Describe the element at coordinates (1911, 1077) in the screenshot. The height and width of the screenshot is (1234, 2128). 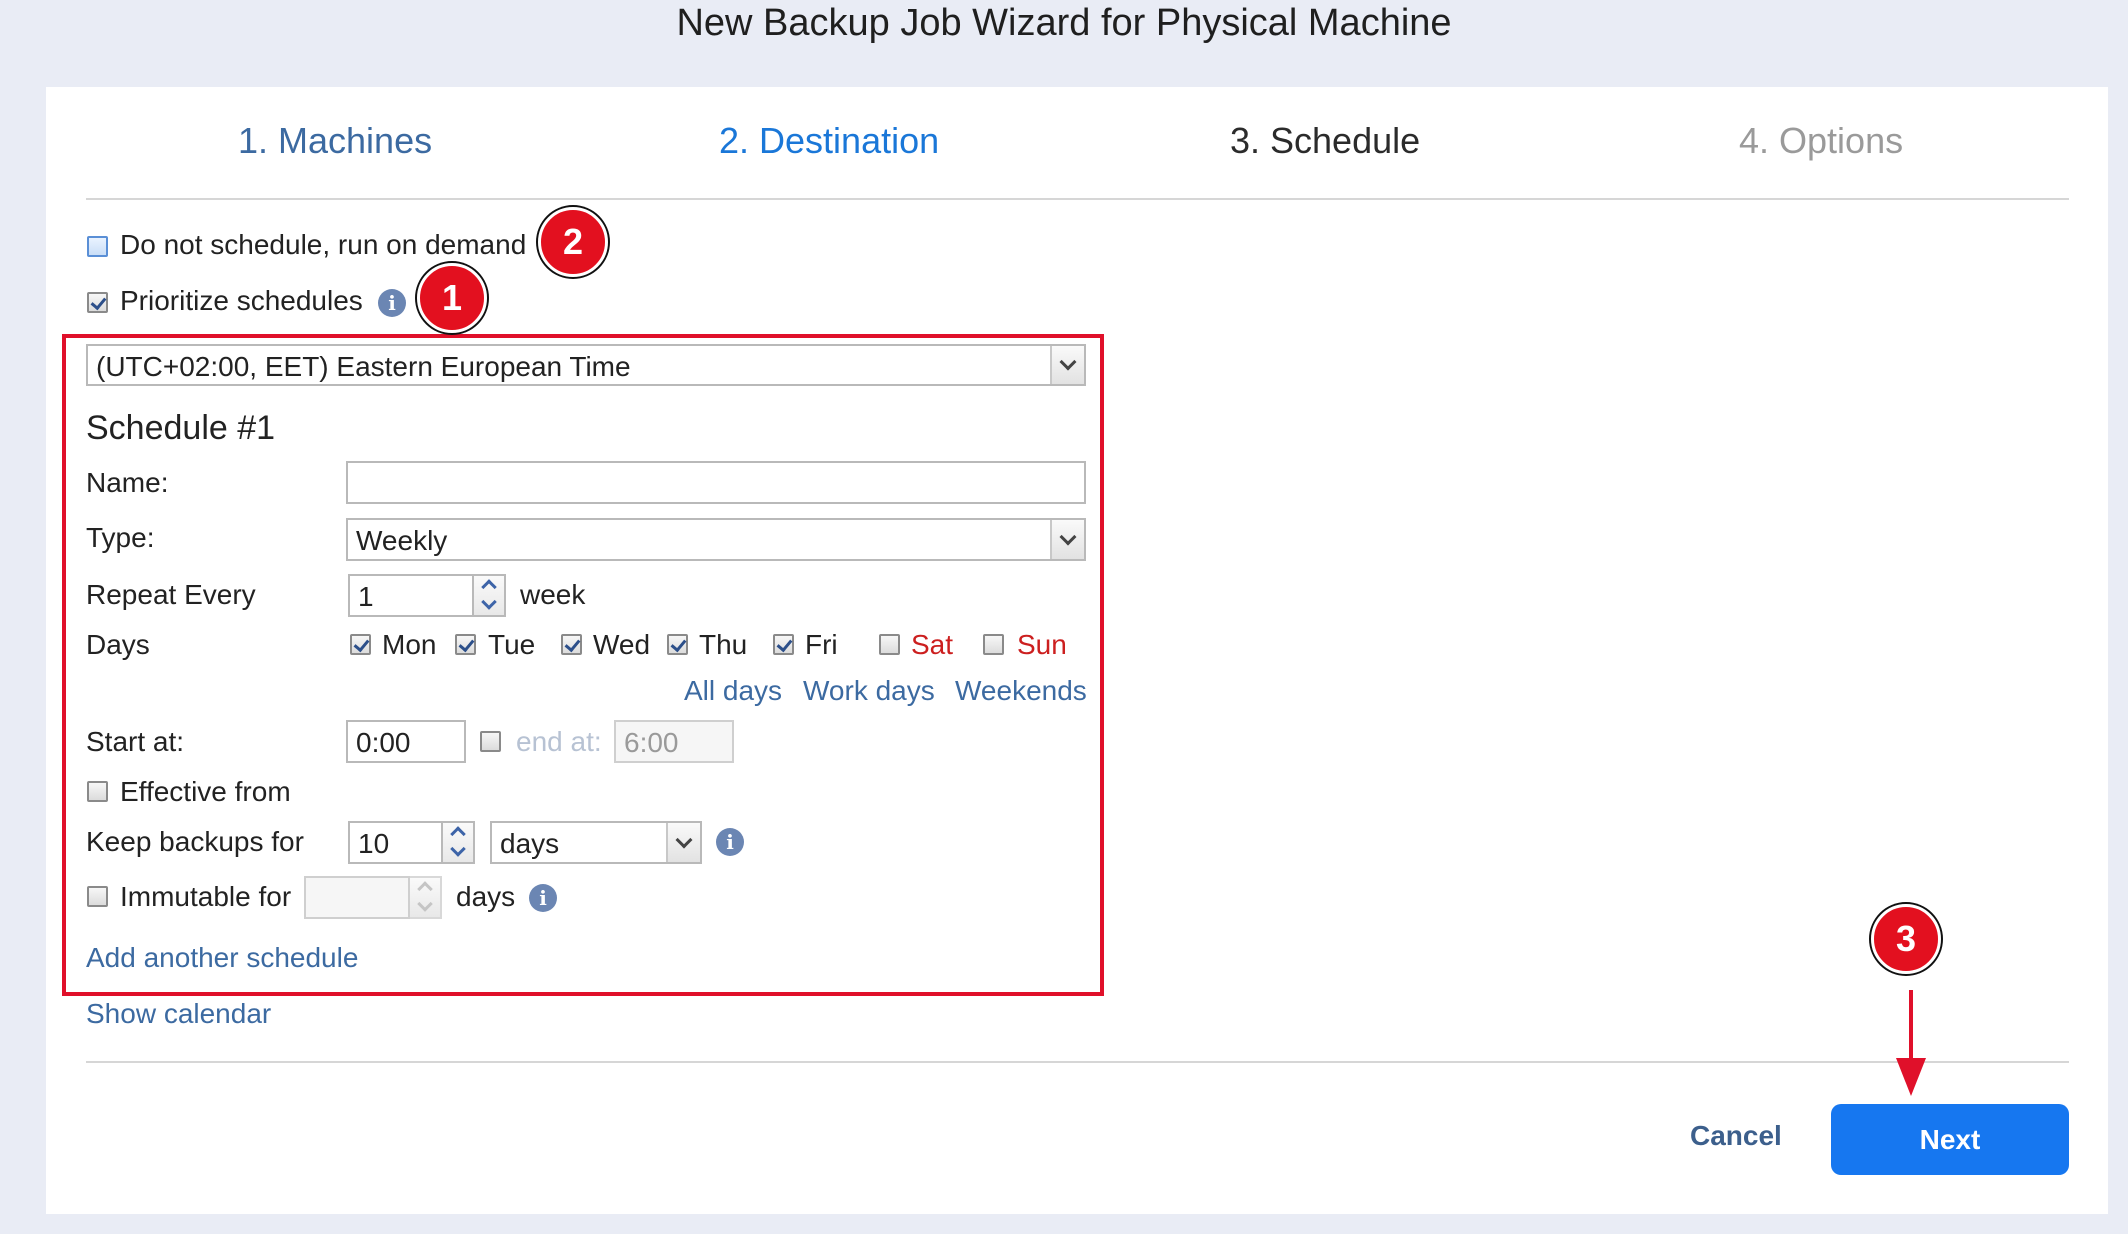
I see `annotation-arrow-head-icon` at that location.